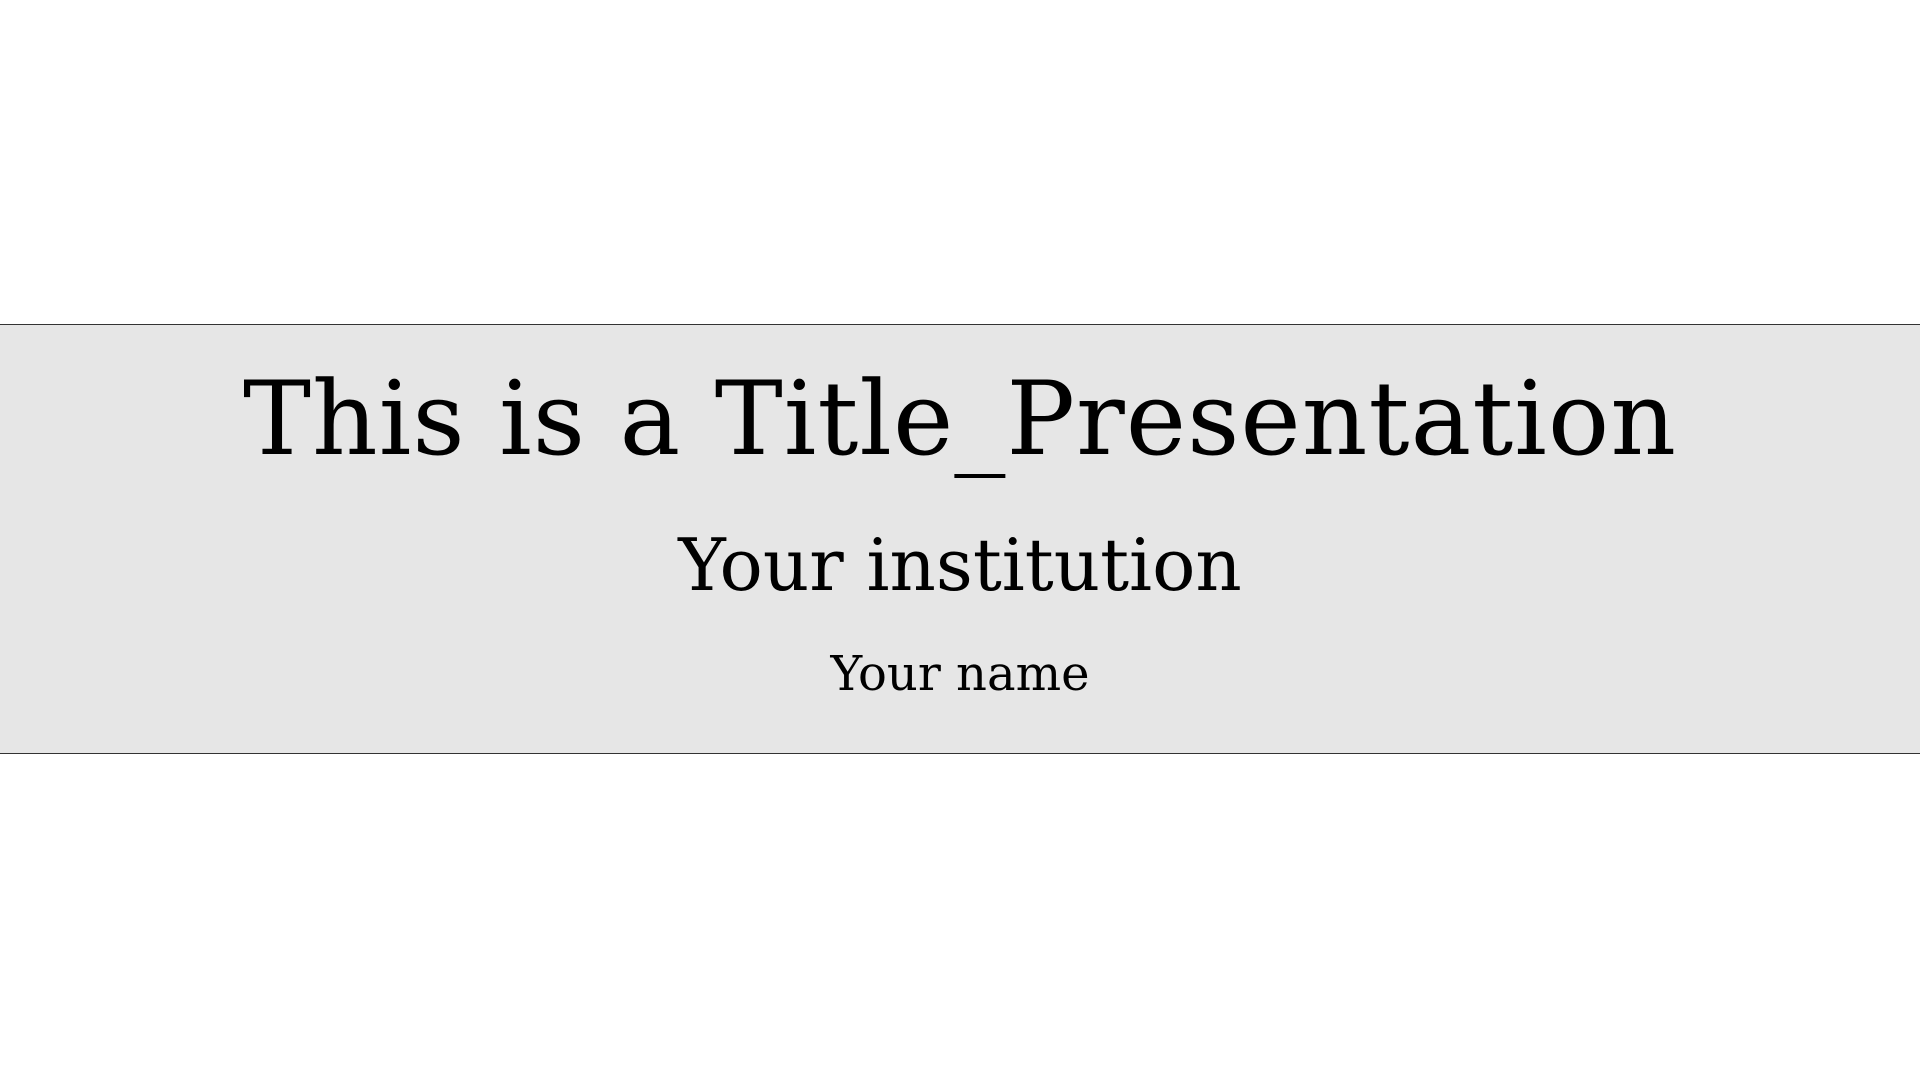 The image size is (1920, 1080). Describe the element at coordinates (960, 565) in the screenshot. I see `institution-text: Your institution` at that location.